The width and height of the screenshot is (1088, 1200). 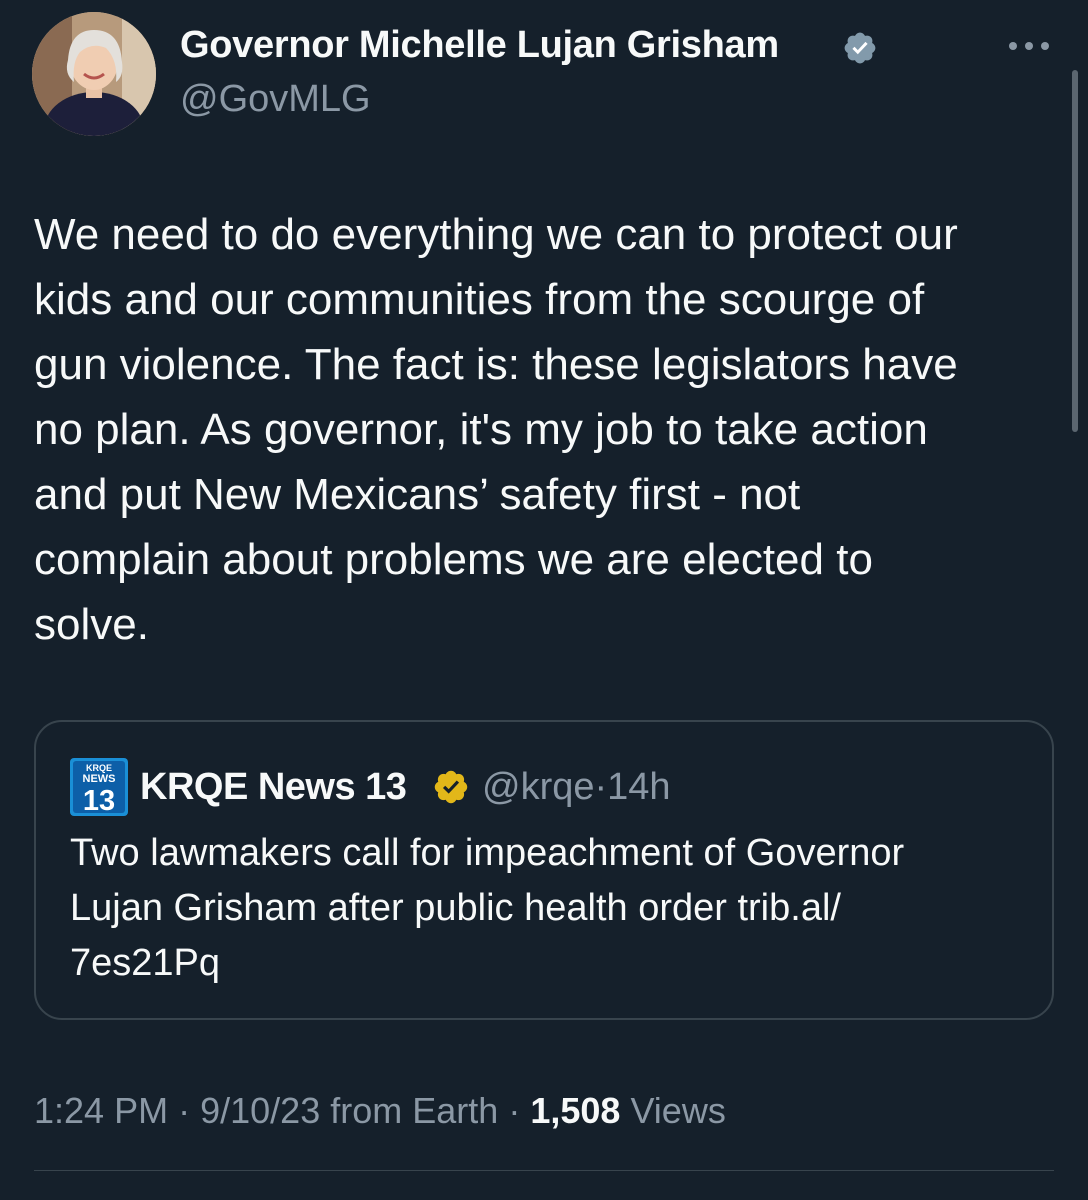 What do you see at coordinates (417, 494) in the screenshot?
I see `tweet-text-line: and put New Mexicans’ safety first - not` at bounding box center [417, 494].